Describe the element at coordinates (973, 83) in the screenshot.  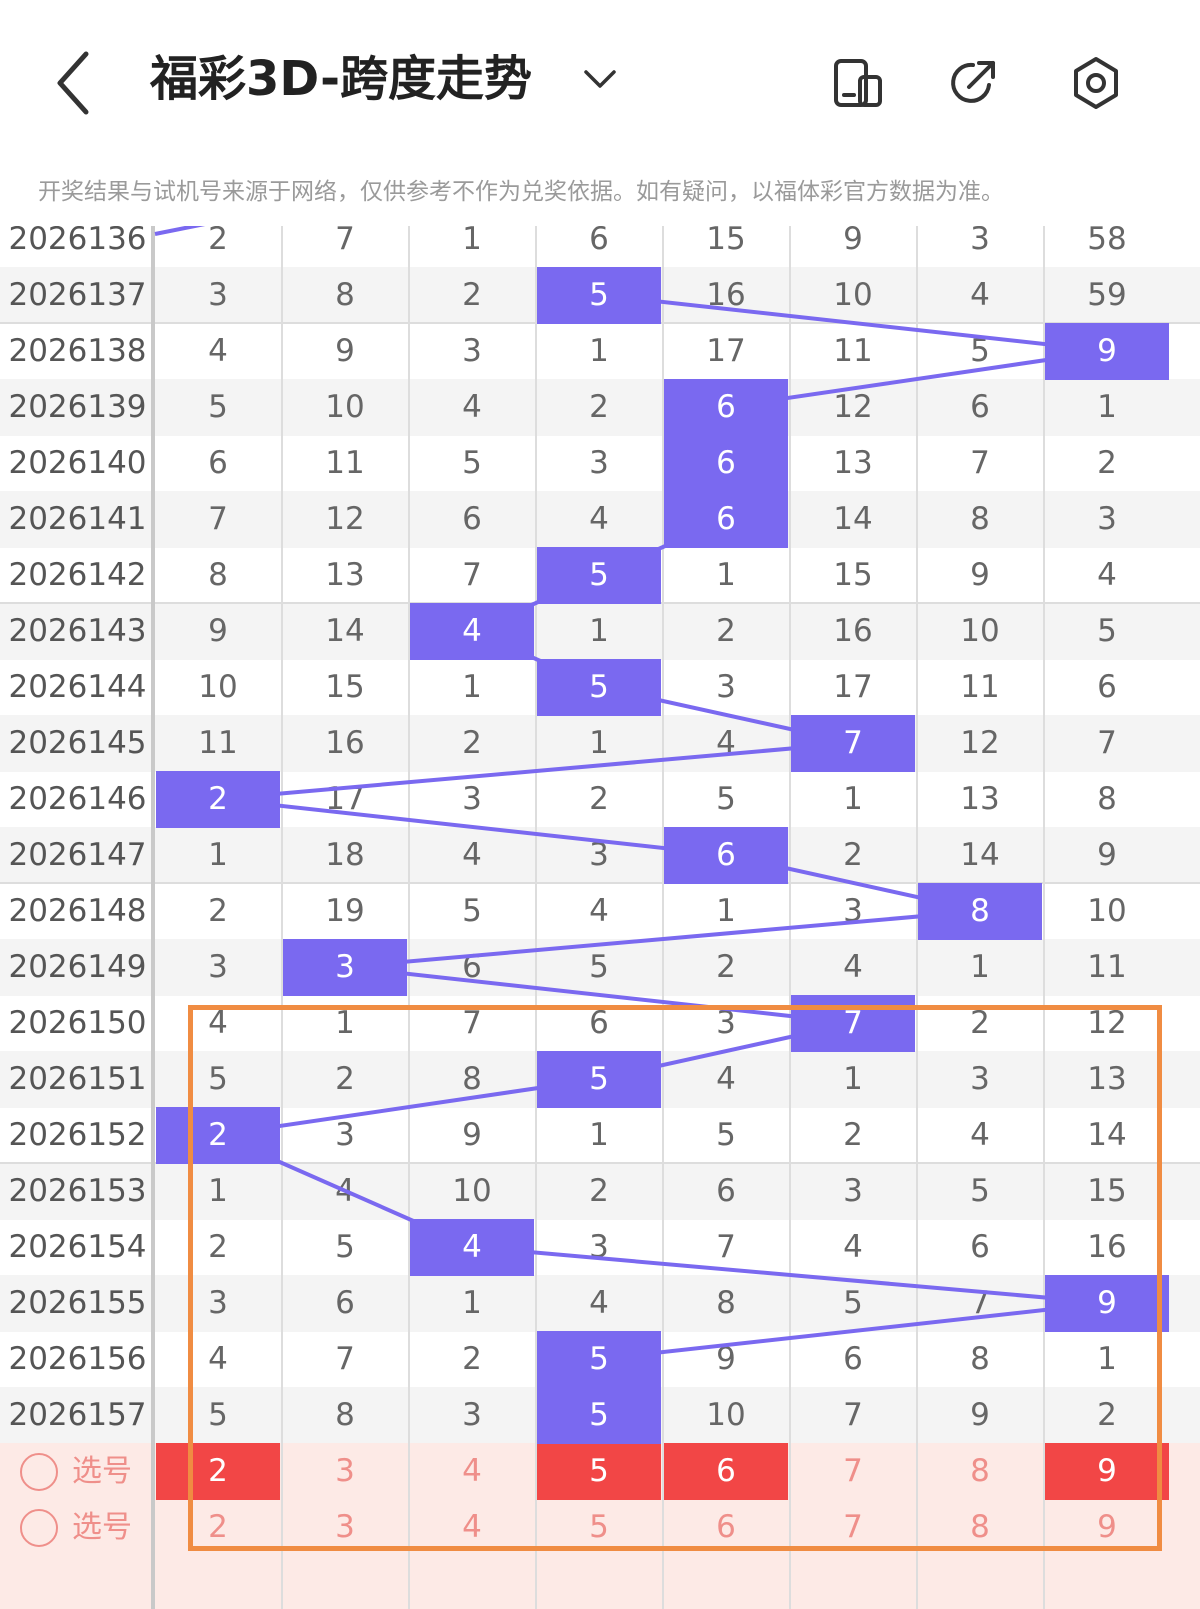
I see `share-icon` at that location.